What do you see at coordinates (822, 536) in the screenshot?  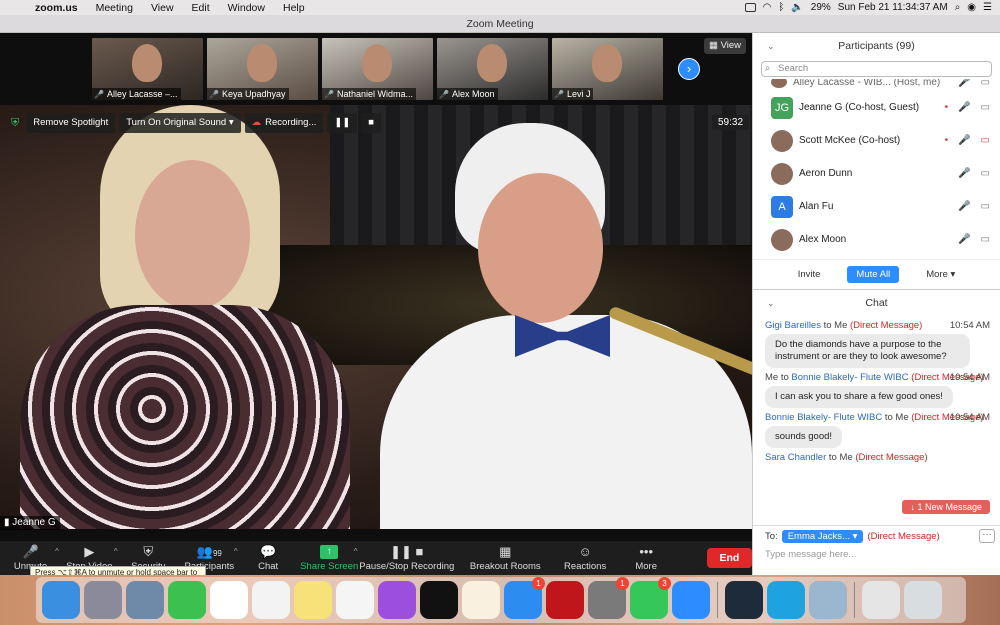 I see `recipient-select: Emma Jacks... ▾` at bounding box center [822, 536].